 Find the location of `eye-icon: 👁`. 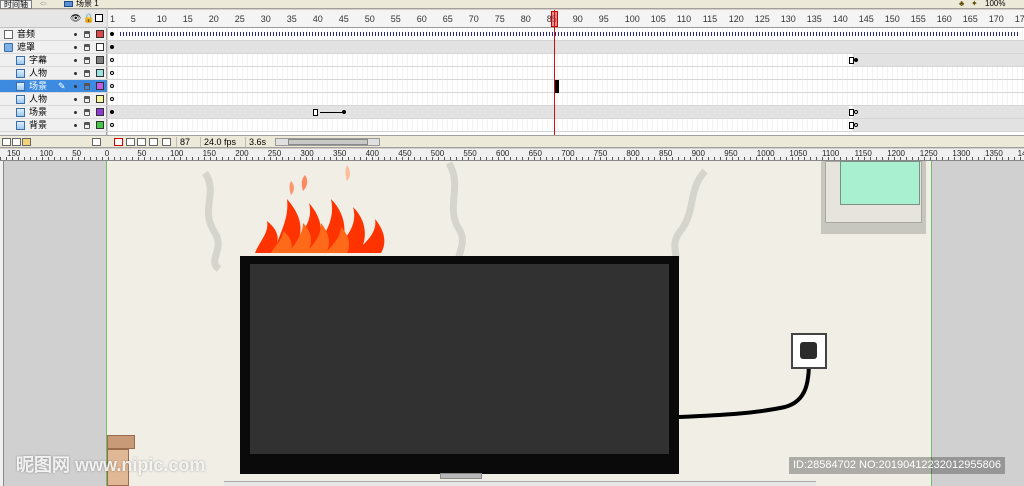

eye-icon: 👁 is located at coordinates (75, 18).